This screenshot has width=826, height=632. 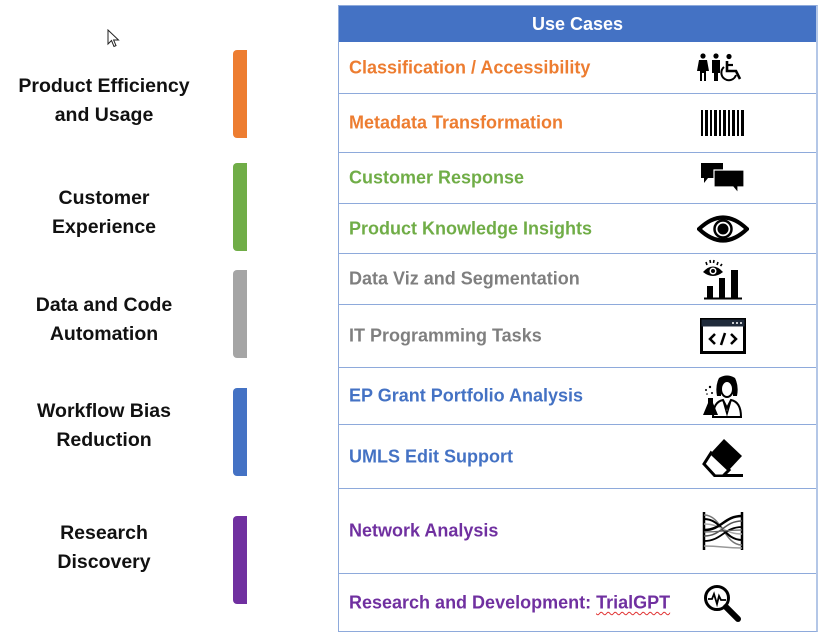 I want to click on category-bar-green, so click(x=240, y=207).